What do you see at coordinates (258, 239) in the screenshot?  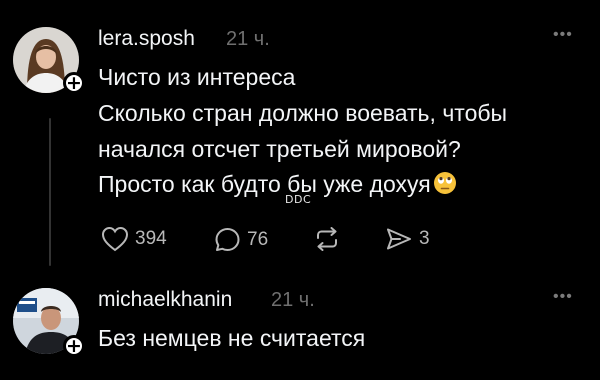 I see `reply-count: 76` at bounding box center [258, 239].